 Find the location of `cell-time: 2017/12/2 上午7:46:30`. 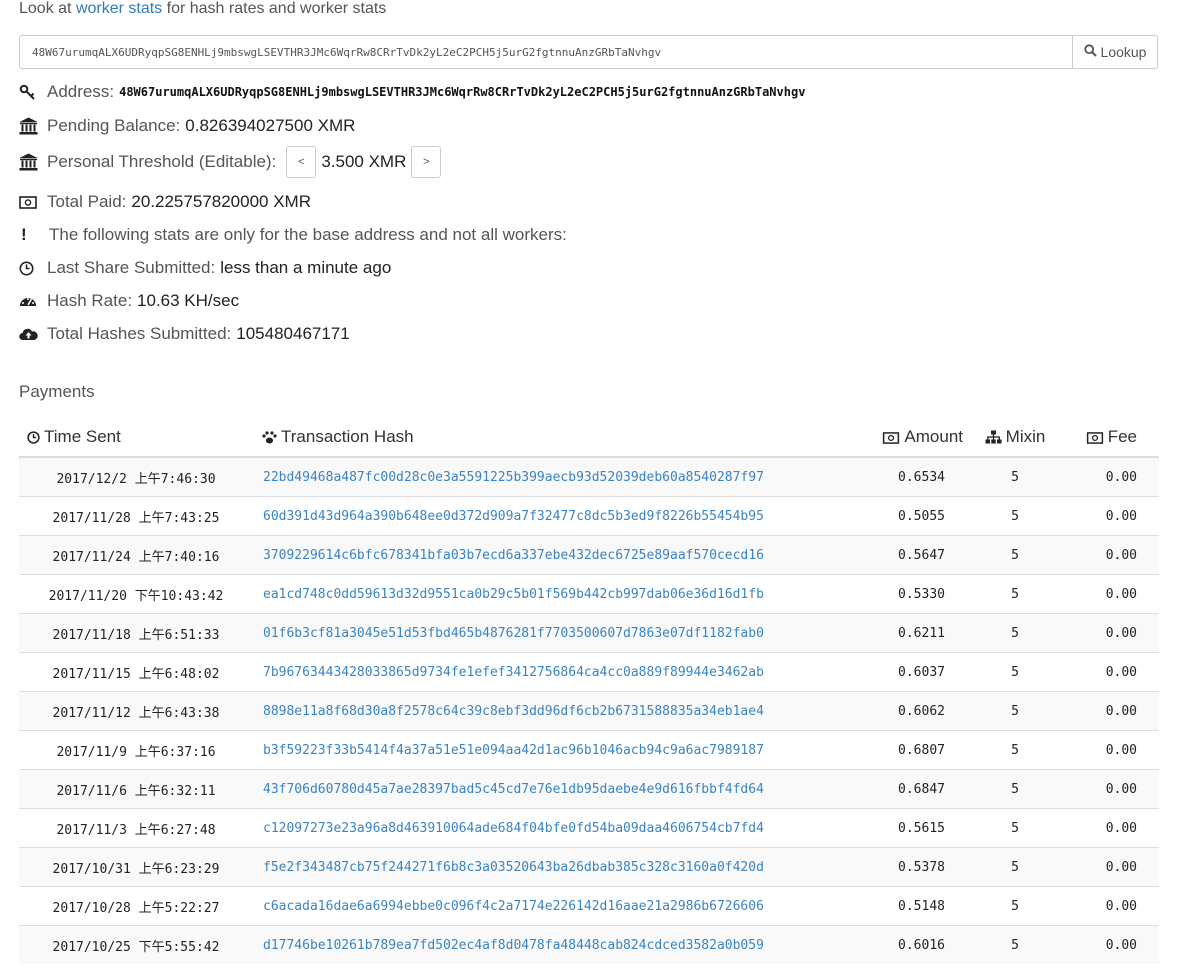

cell-time: 2017/12/2 上午7:46:30 is located at coordinates (136, 476).